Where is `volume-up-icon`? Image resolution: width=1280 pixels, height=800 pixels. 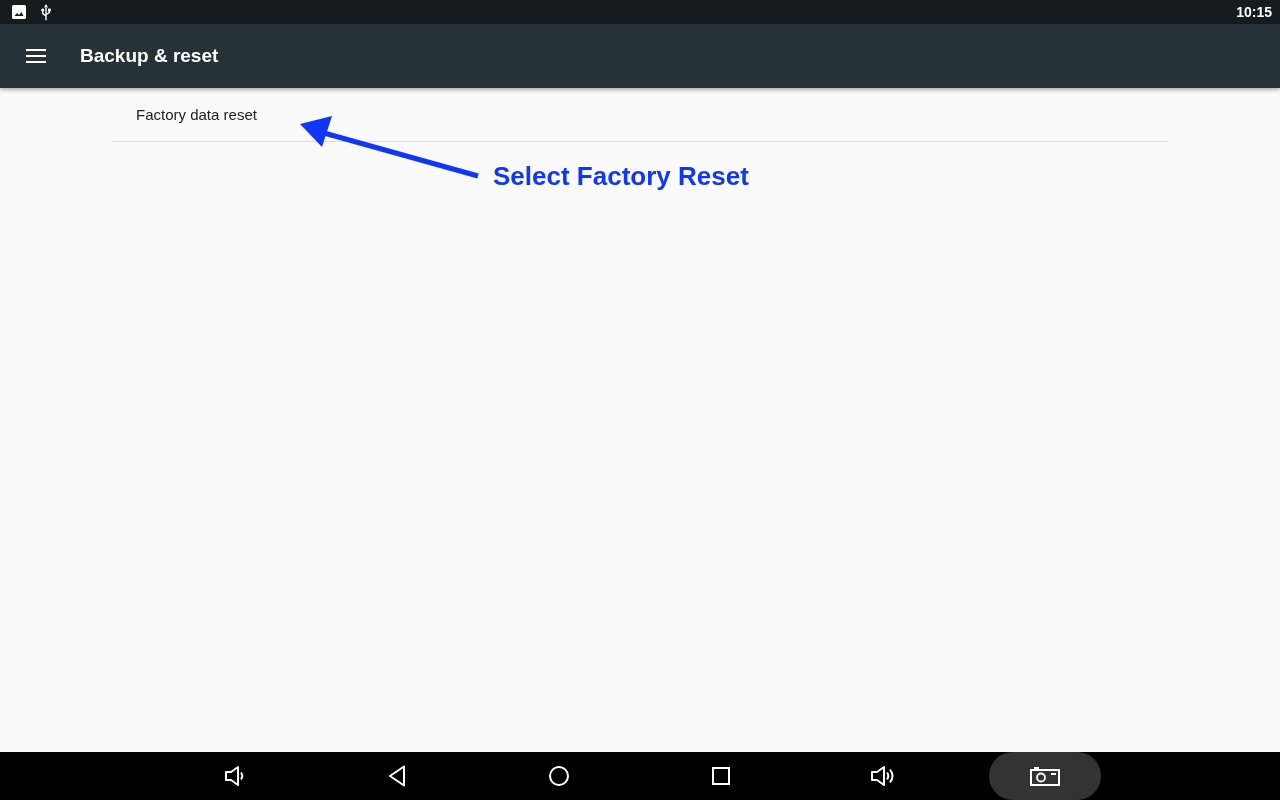 volume-up-icon is located at coordinates (883, 776).